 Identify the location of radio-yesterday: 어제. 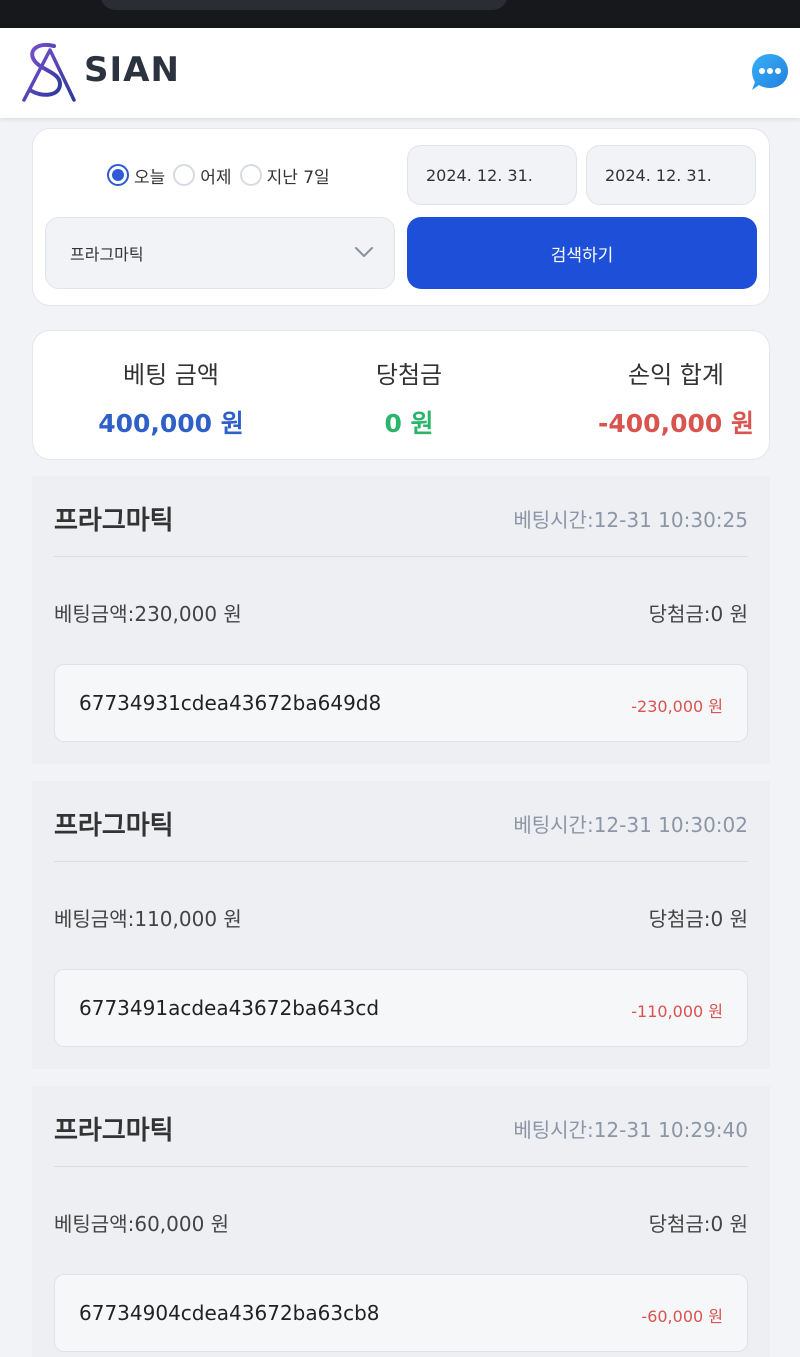
(202, 175).